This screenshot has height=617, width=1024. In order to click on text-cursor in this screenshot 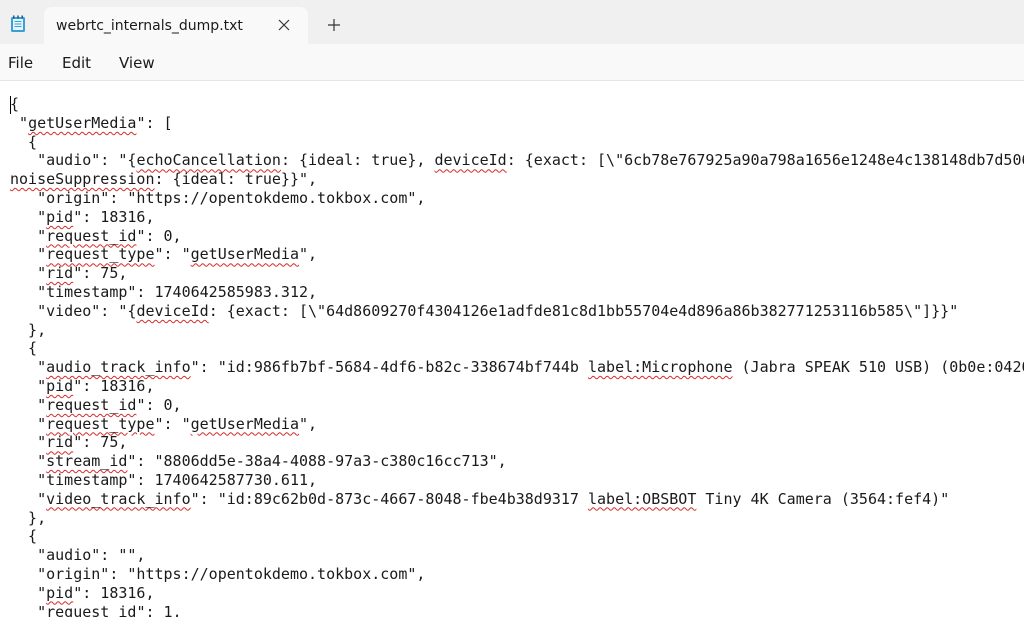, I will do `click(10, 105)`.